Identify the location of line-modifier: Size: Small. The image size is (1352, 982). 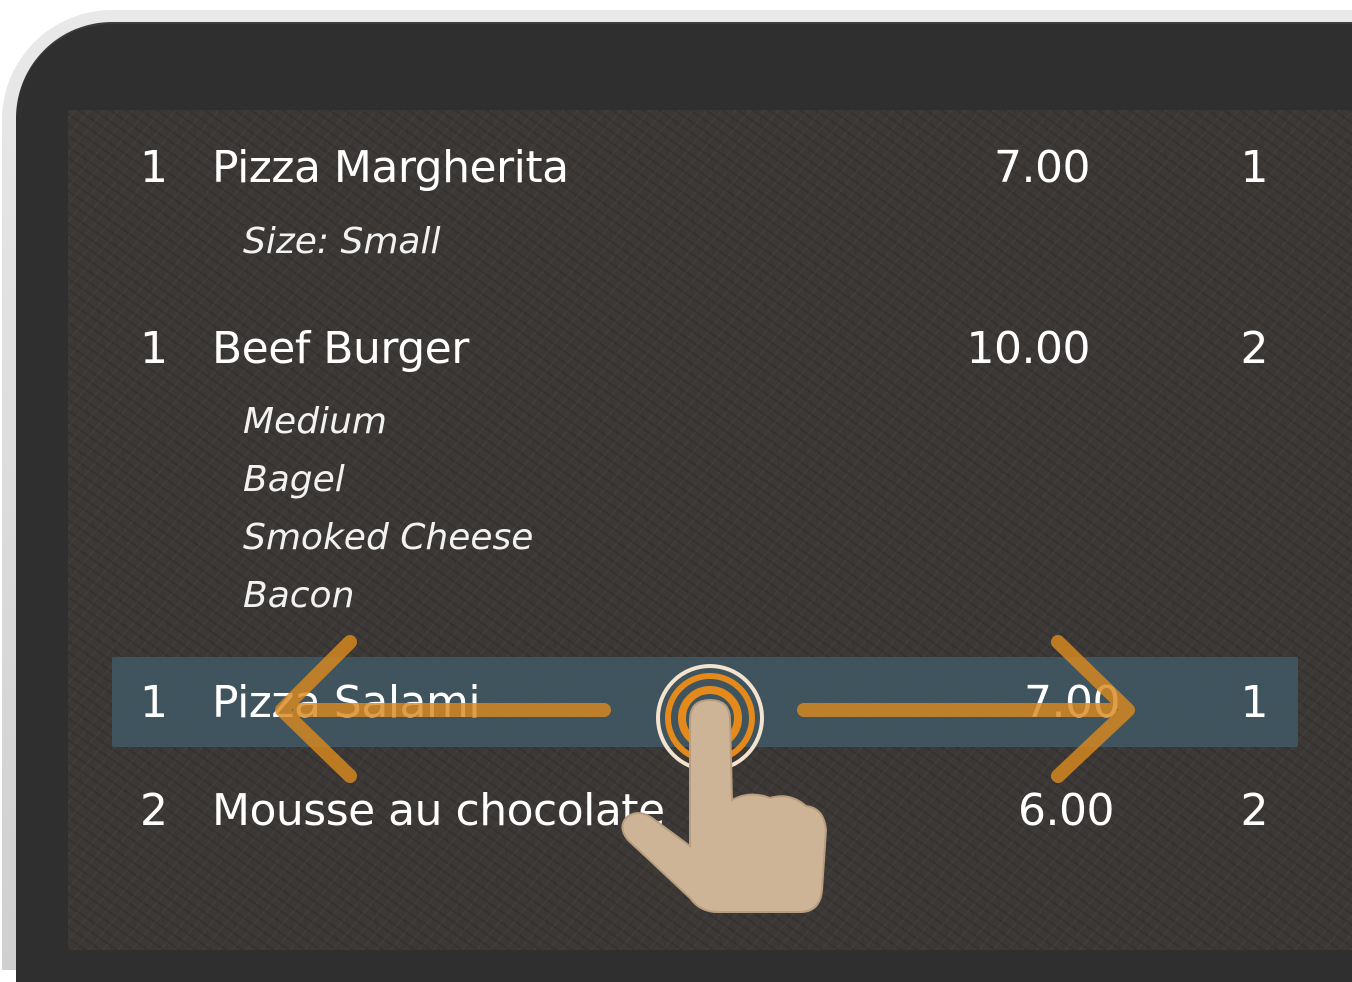
(342, 241).